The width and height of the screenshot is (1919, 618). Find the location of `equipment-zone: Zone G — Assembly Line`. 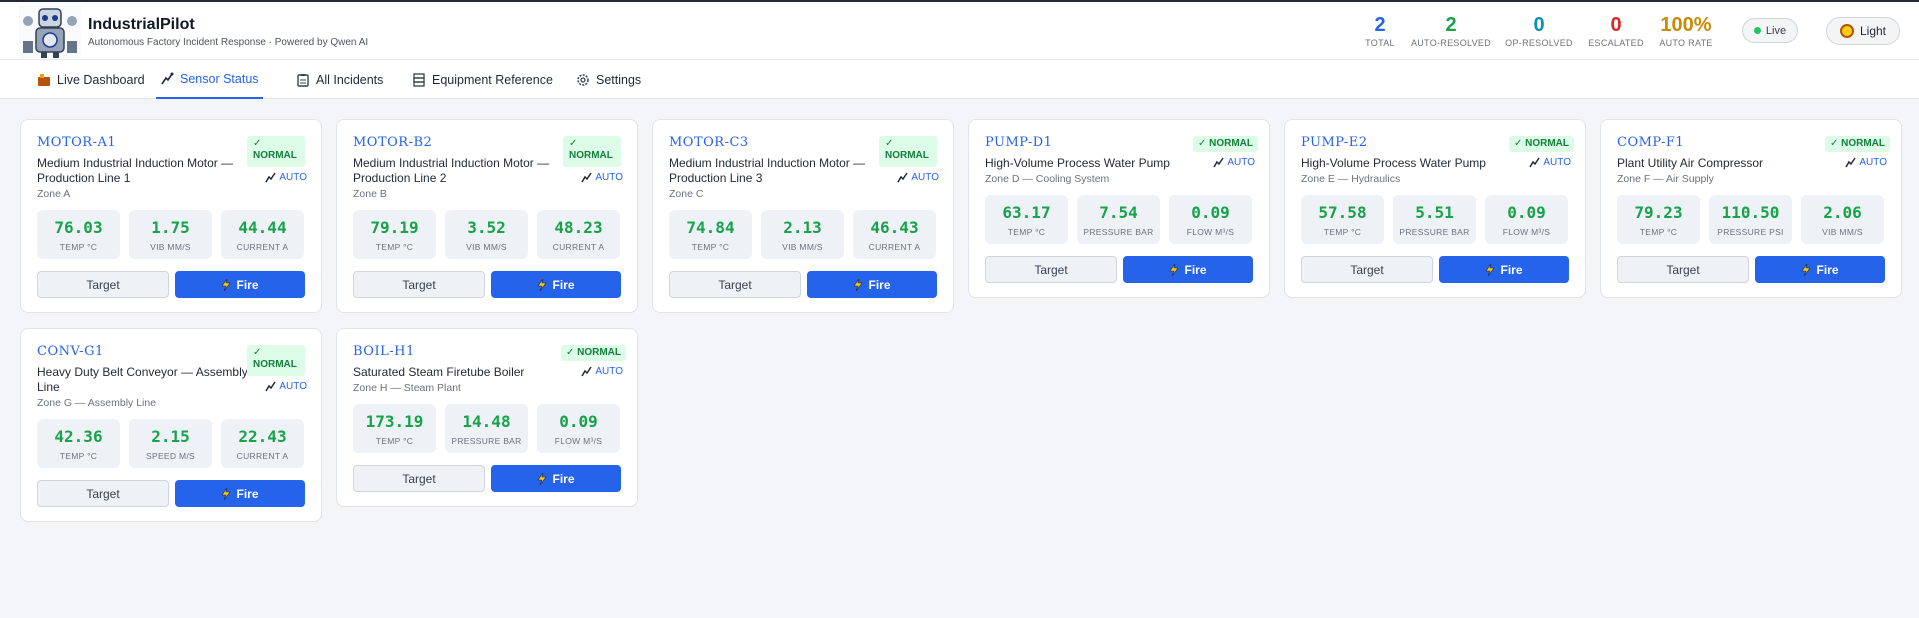

equipment-zone: Zone G — Assembly Line is located at coordinates (97, 403).